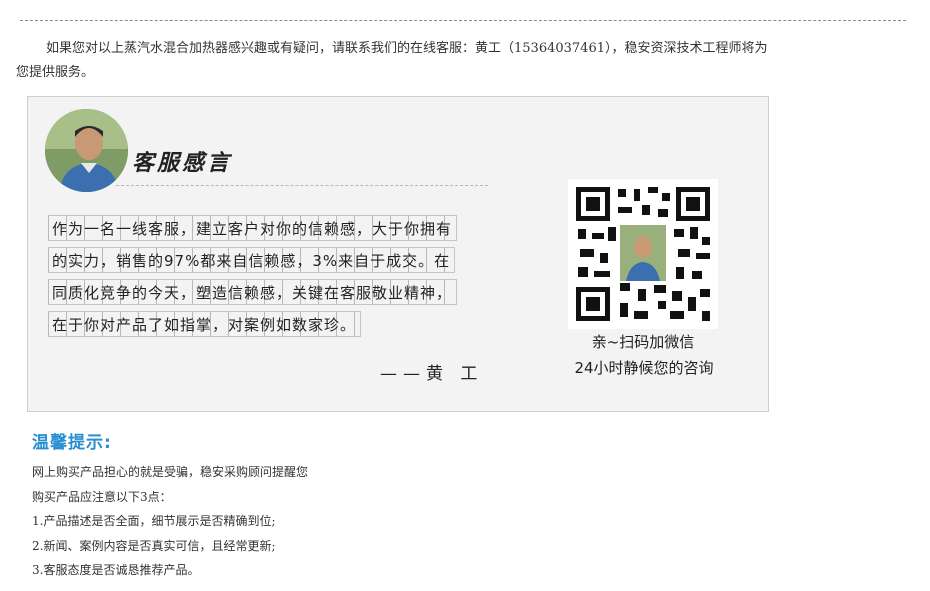 The image size is (930, 591). I want to click on dashed-divider, so click(463, 20).